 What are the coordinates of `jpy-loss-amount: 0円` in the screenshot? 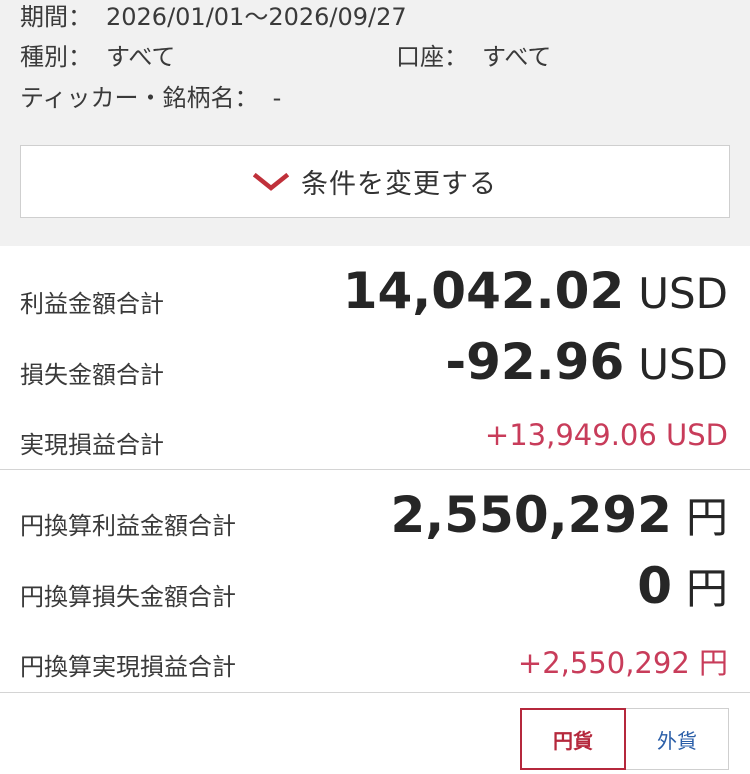 It's located at (682, 585).